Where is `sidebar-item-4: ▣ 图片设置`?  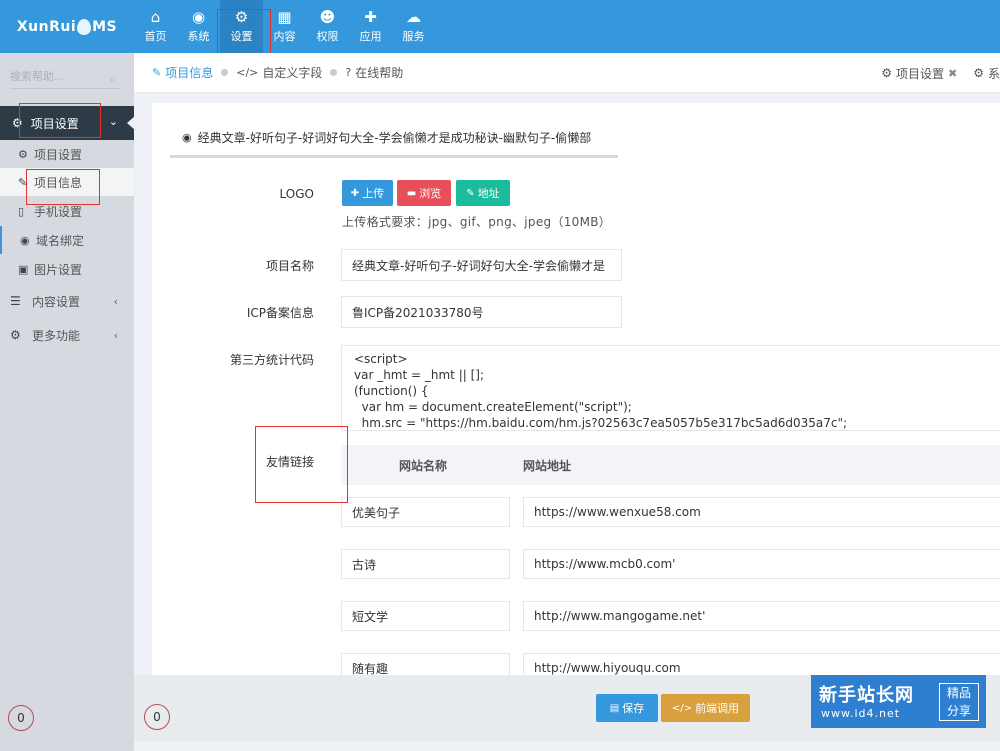
sidebar-item-4: ▣ 图片设置 is located at coordinates (67, 269).